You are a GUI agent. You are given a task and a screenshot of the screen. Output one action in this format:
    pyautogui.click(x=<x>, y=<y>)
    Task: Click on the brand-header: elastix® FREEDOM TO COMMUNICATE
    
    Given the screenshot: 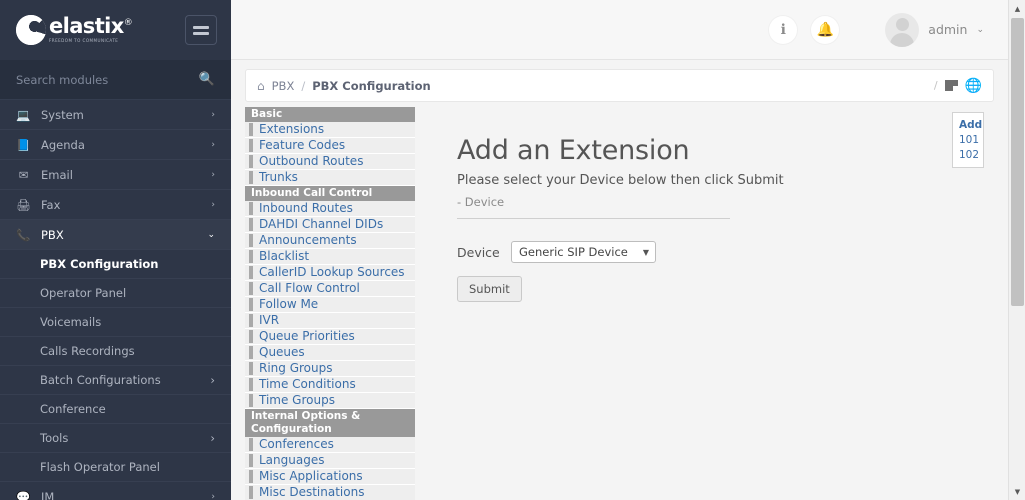 What is the action you would take?
    pyautogui.click(x=115, y=30)
    